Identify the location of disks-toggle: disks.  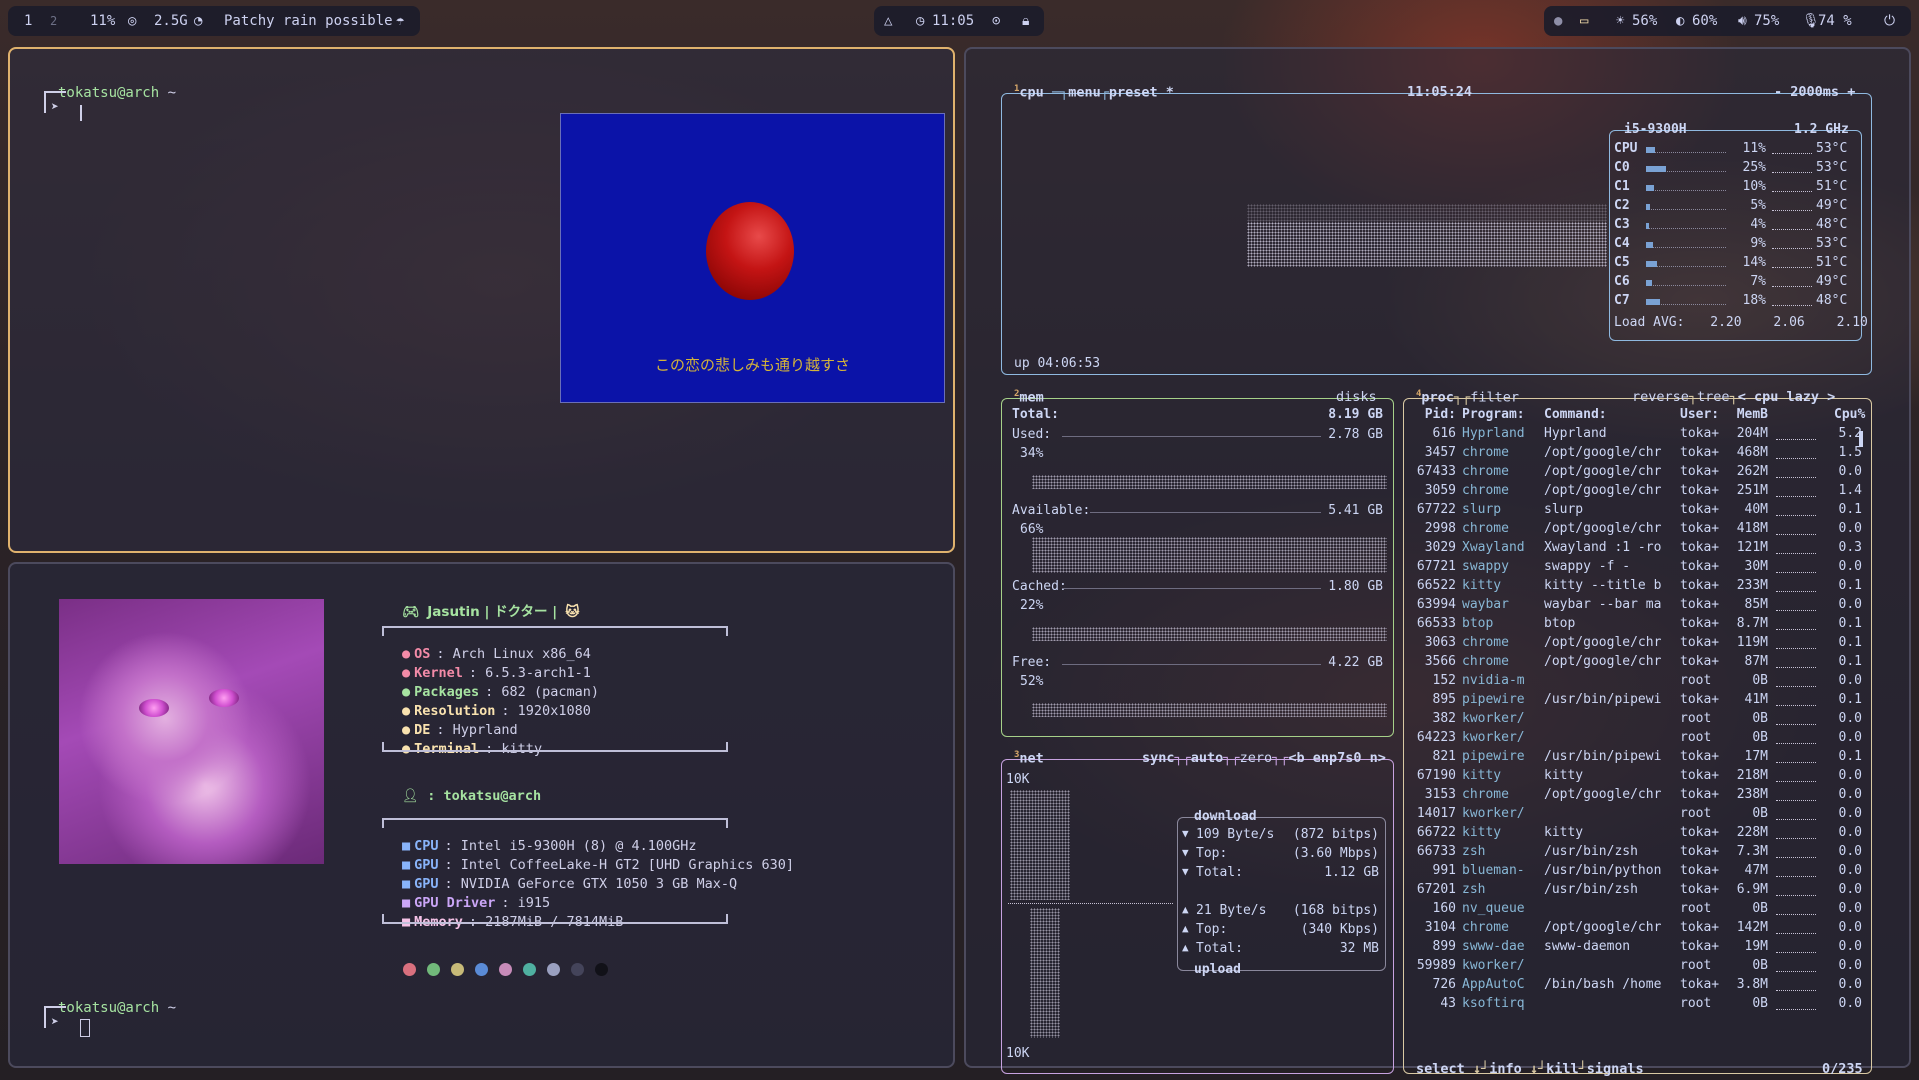
(1356, 397).